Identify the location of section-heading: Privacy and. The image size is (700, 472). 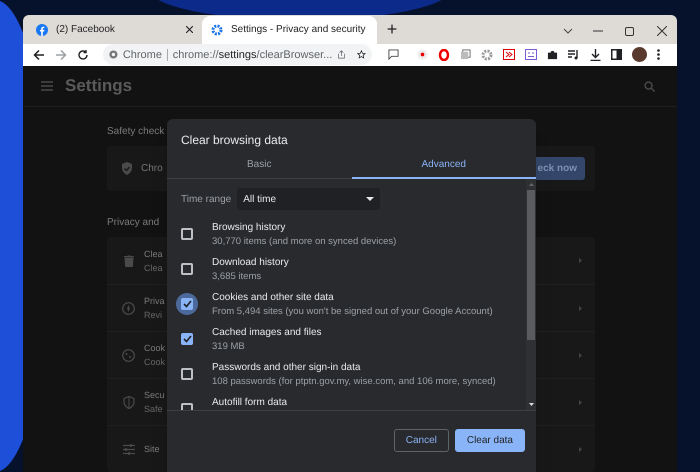
(133, 223).